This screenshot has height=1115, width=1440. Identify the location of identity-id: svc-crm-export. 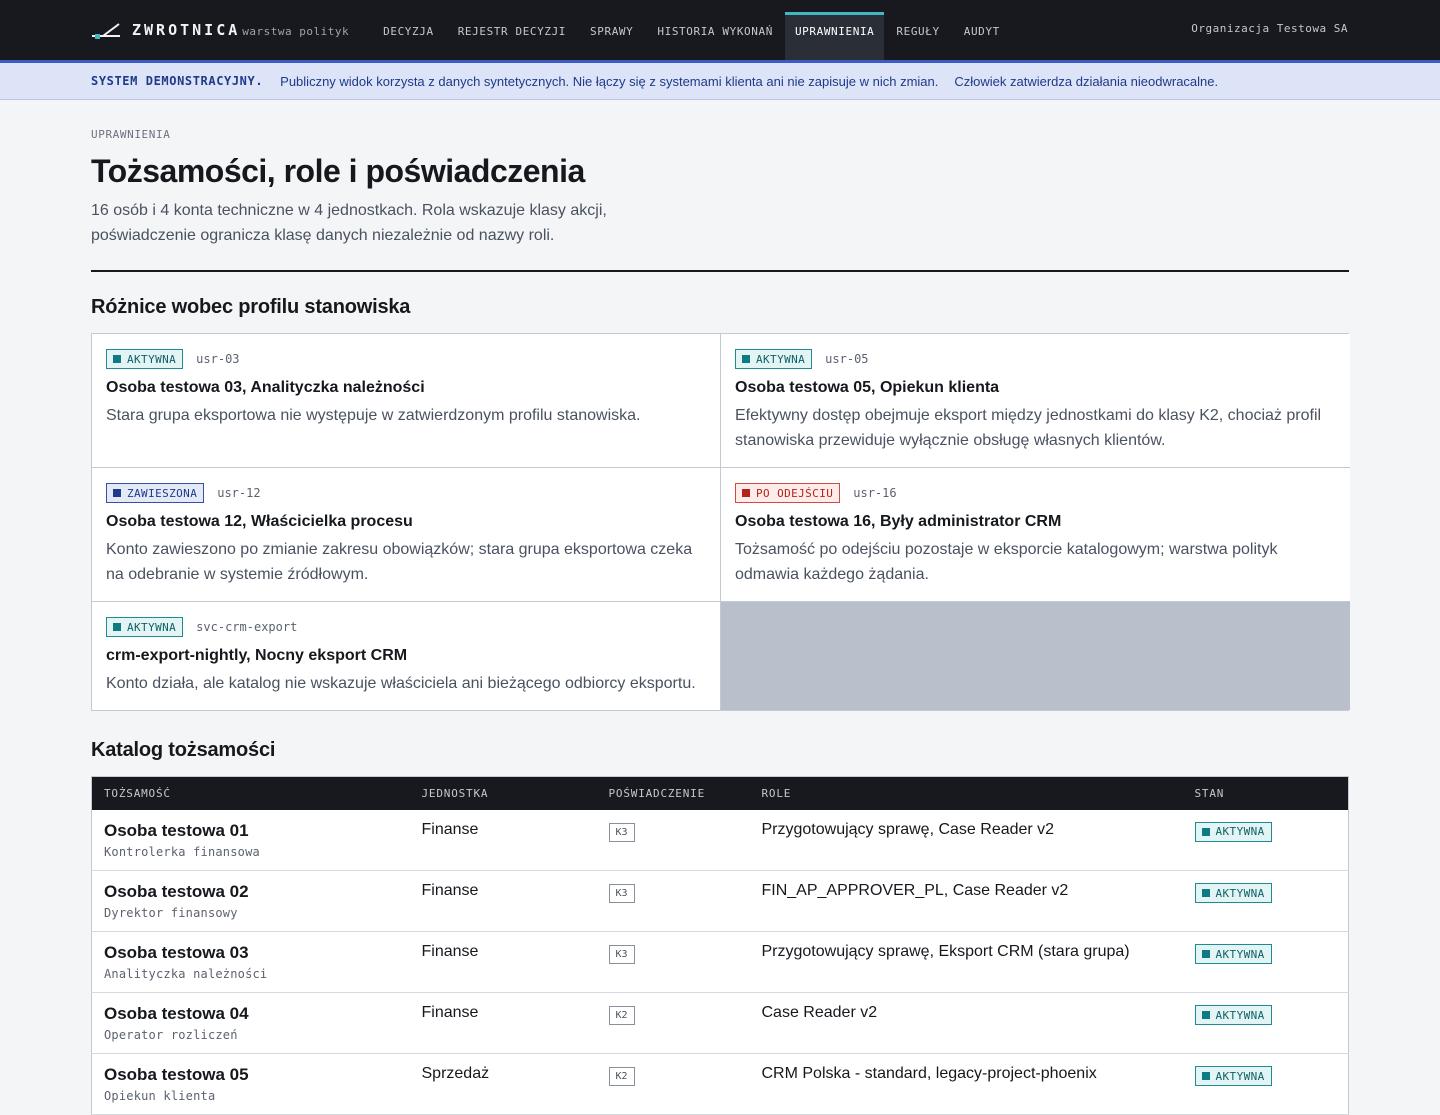
(247, 627).